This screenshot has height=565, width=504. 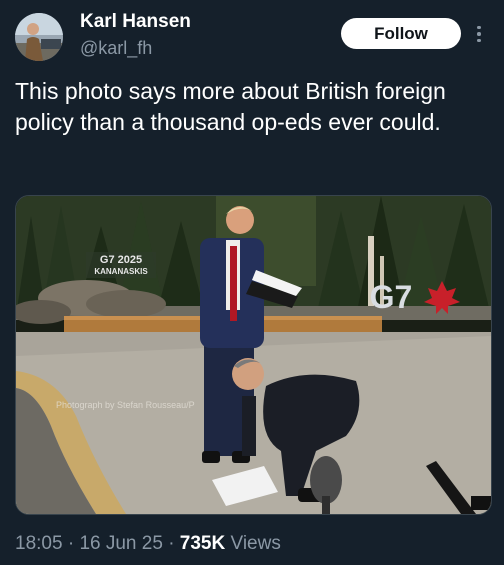 I want to click on g7-sign-line2: KANANASKIS, so click(x=121, y=271).